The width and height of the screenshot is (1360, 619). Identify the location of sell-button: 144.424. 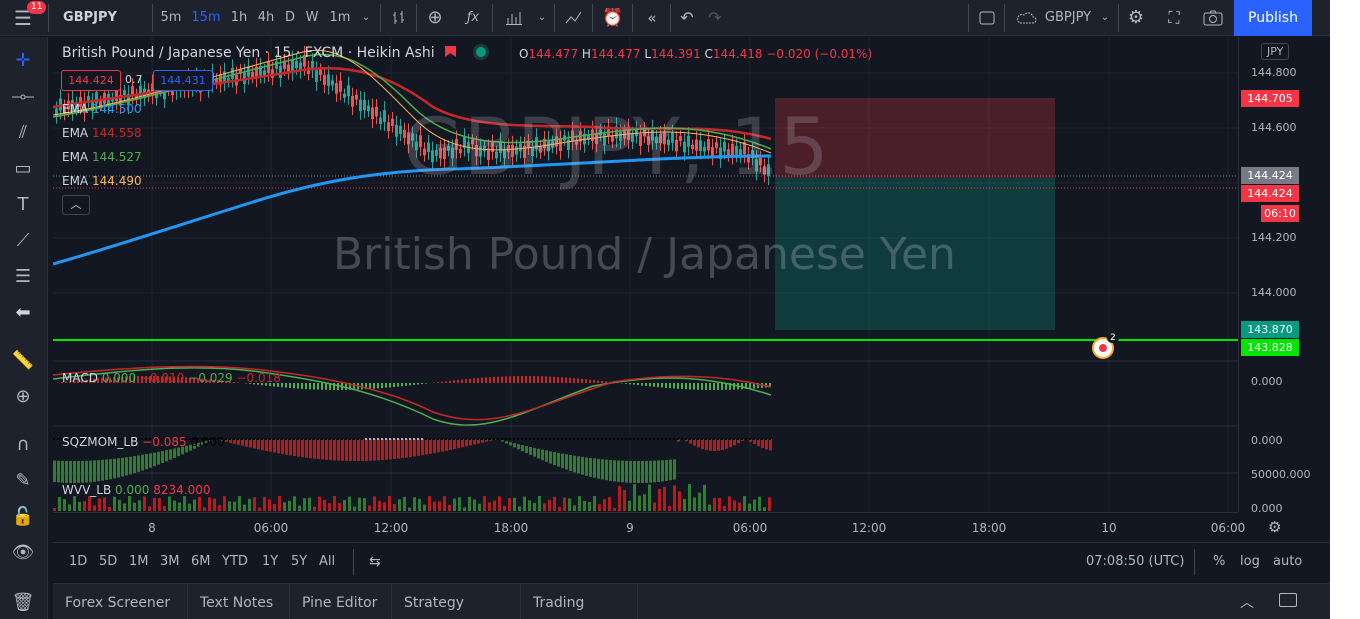
(91, 80).